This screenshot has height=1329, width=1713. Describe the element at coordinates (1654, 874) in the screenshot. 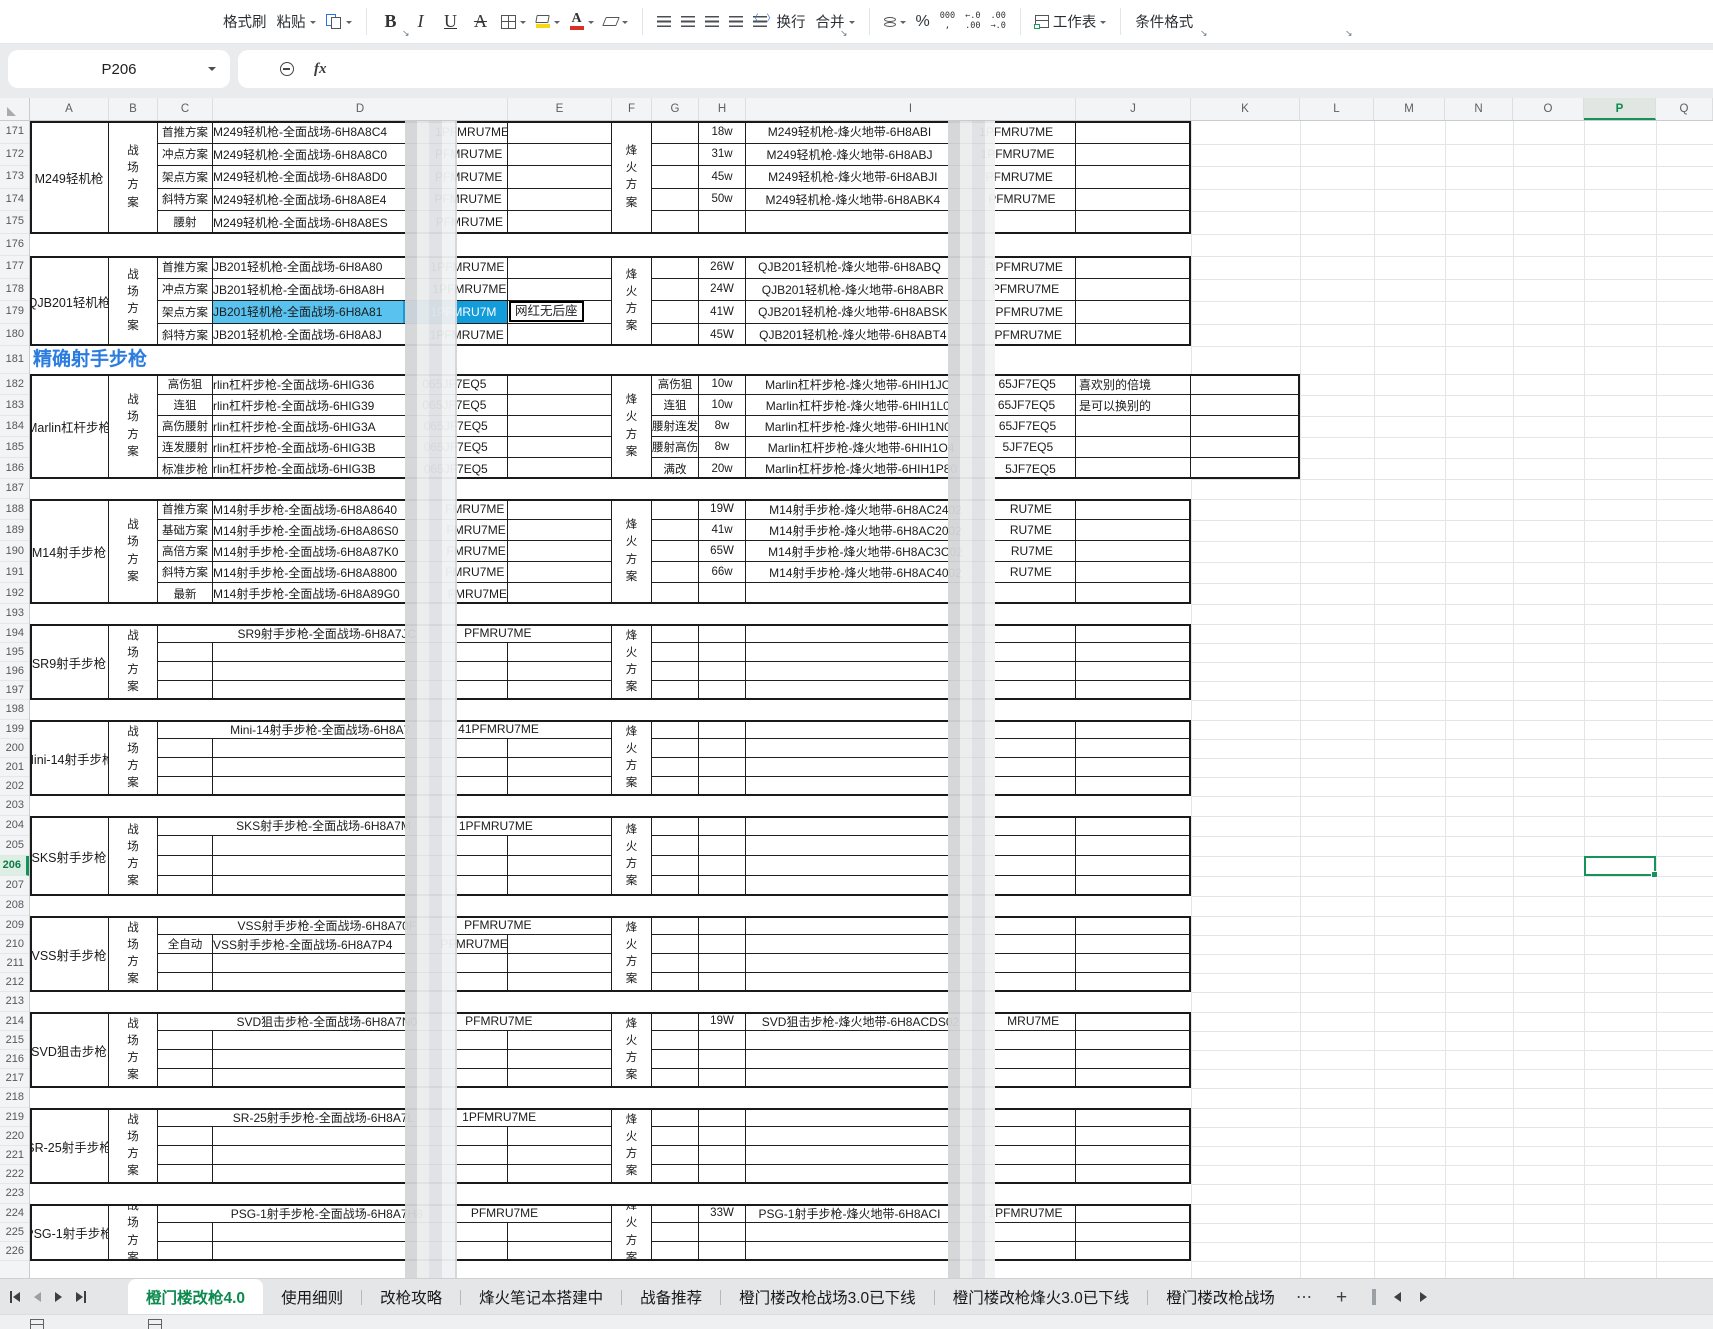

I see `fill-handle` at that location.